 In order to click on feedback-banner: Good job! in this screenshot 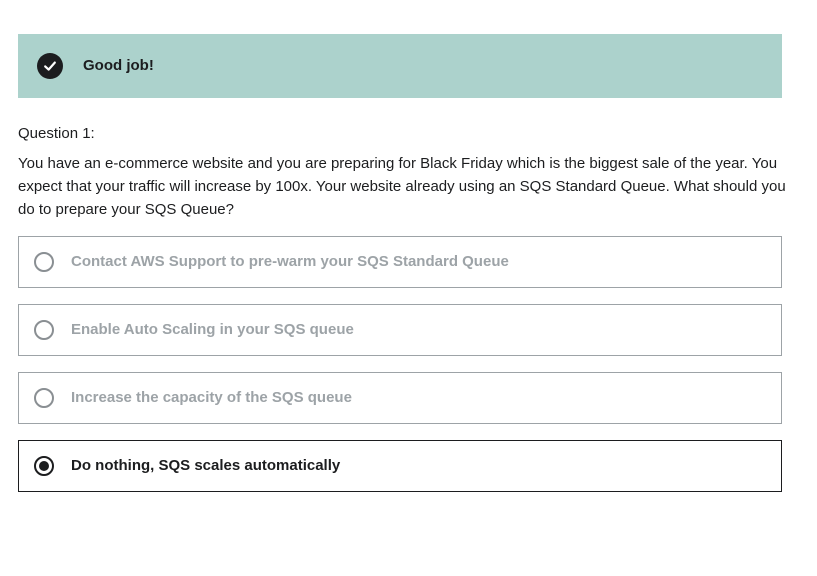, I will do `click(400, 66)`.